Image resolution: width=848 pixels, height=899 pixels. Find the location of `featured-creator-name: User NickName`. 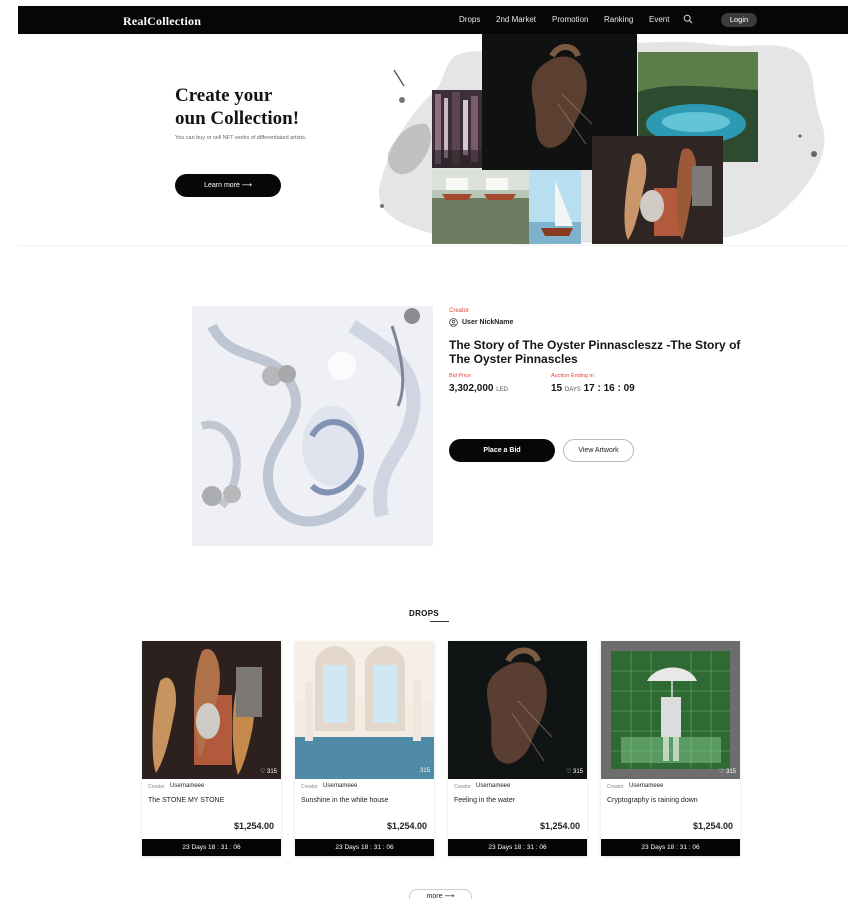

featured-creator-name: User NickName is located at coordinates (488, 322).